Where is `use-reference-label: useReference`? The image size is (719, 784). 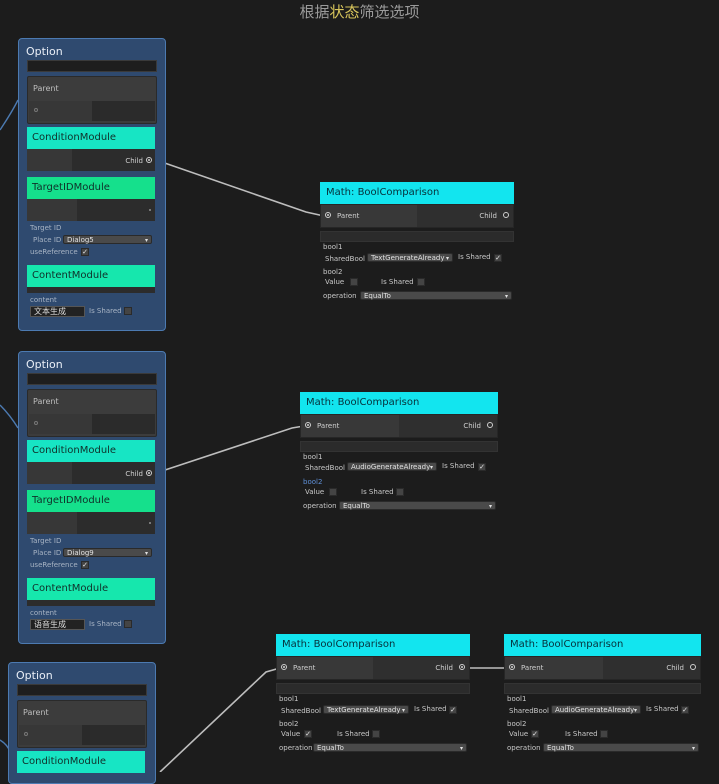 use-reference-label: useReference is located at coordinates (54, 252).